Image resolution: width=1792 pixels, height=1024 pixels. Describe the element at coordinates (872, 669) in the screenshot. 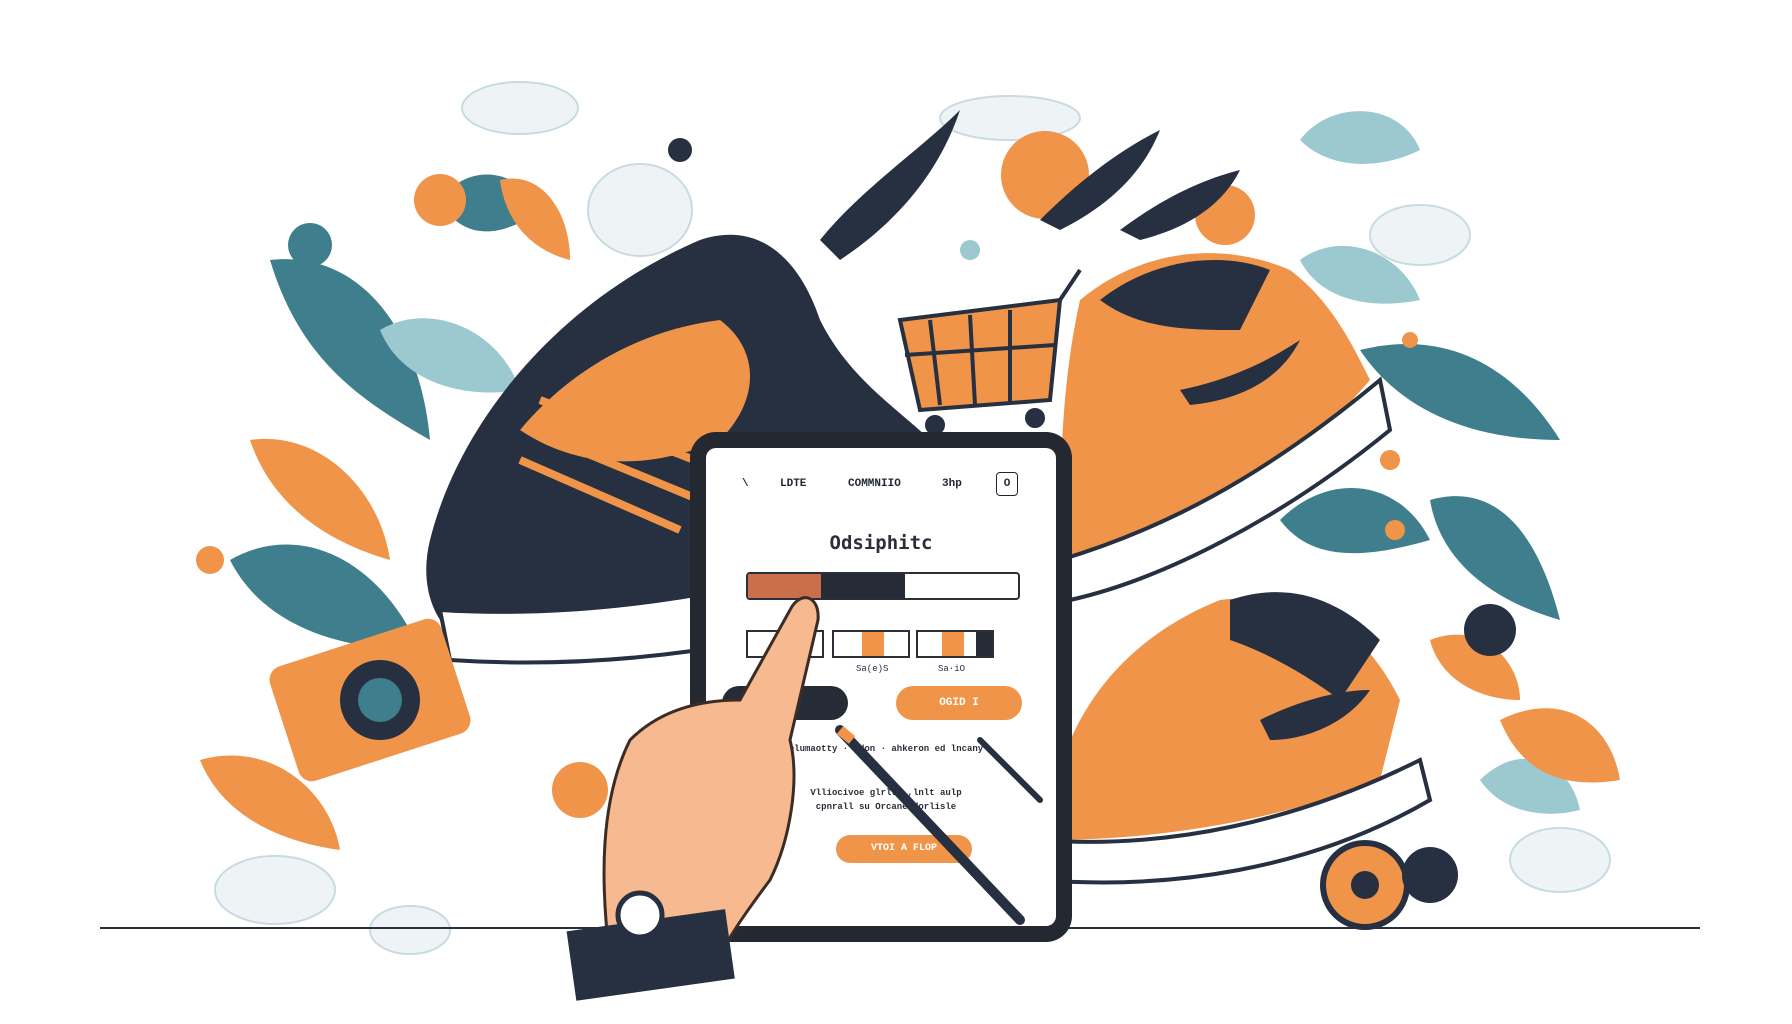

I see `option-label-2: Sa(e)S` at that location.